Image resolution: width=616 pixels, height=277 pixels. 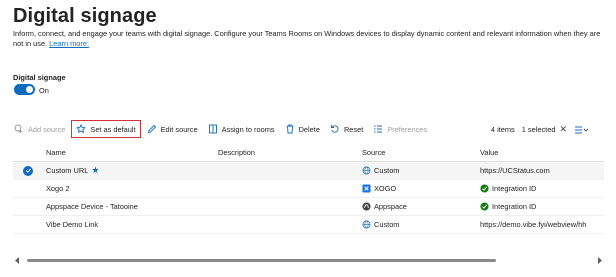 I want to click on scroll-right-icon, so click(x=600, y=260).